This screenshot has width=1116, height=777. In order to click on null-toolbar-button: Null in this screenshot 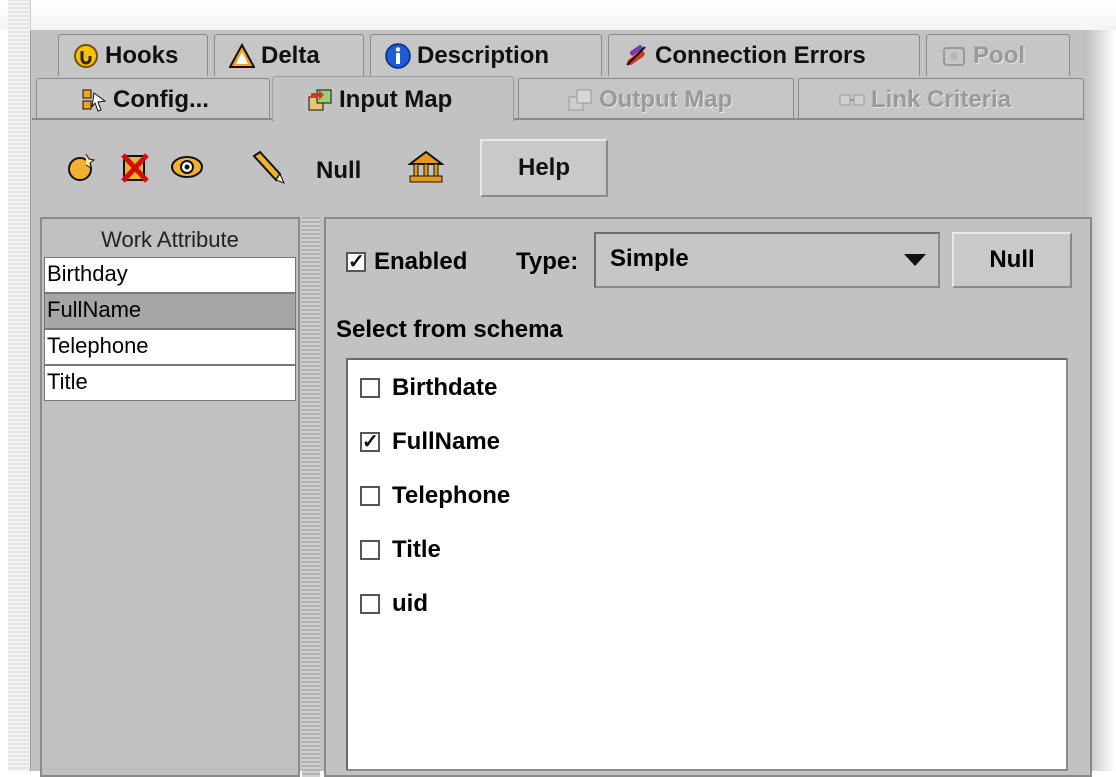, I will do `click(338, 171)`.